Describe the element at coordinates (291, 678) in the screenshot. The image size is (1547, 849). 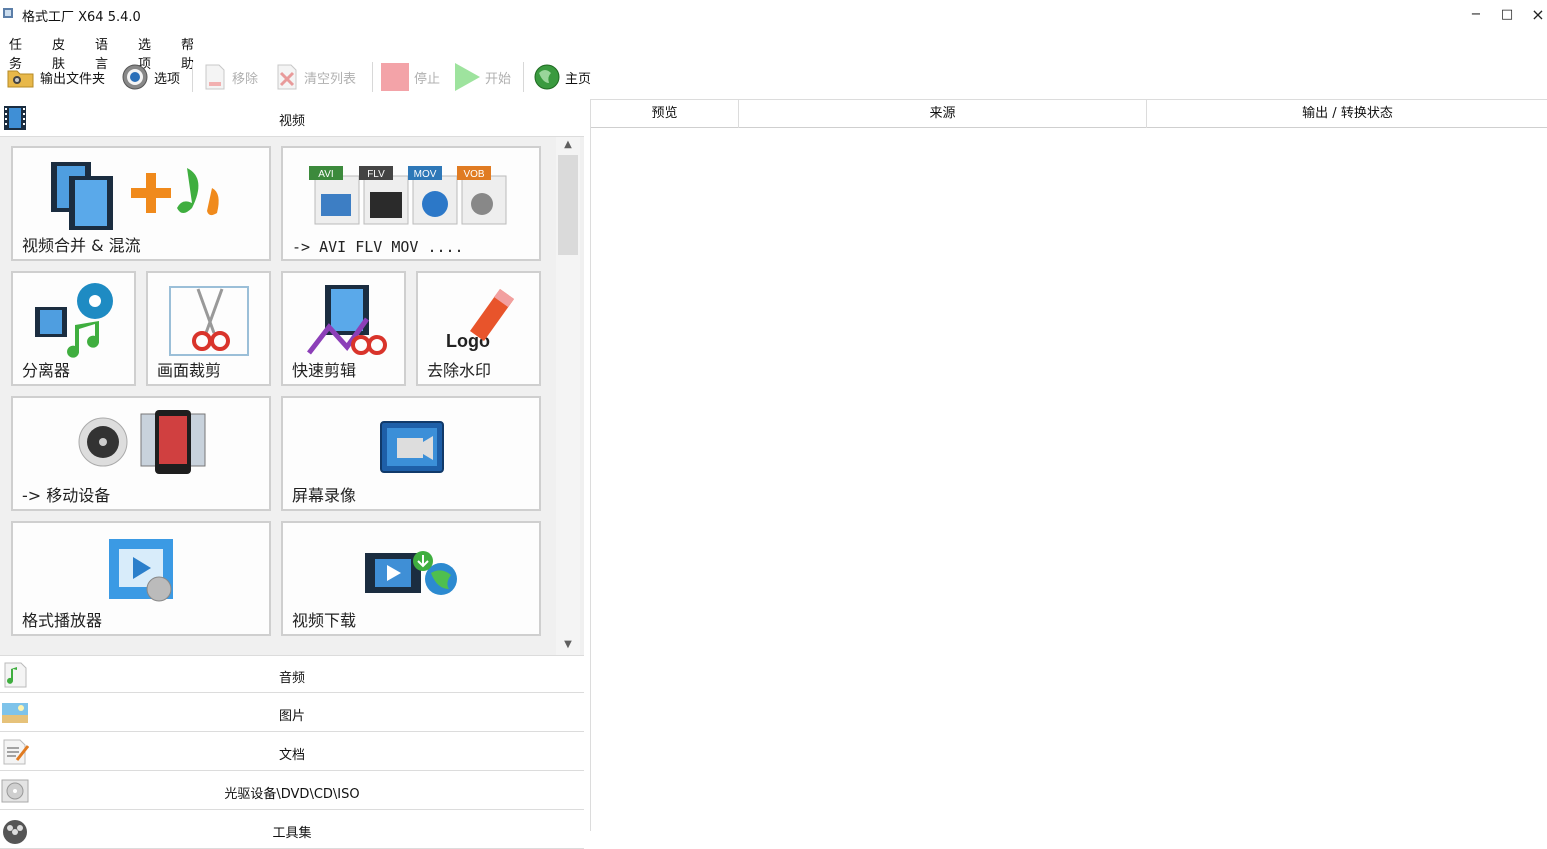
I see `category-audio-label: 音频` at that location.